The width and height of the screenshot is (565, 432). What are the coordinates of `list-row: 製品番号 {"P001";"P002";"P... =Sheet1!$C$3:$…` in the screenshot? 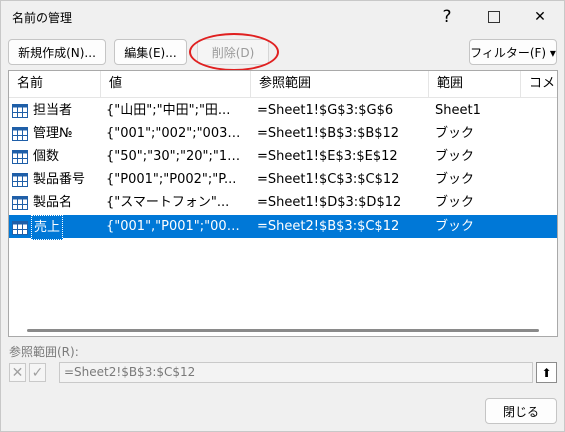 It's located at (283, 179).